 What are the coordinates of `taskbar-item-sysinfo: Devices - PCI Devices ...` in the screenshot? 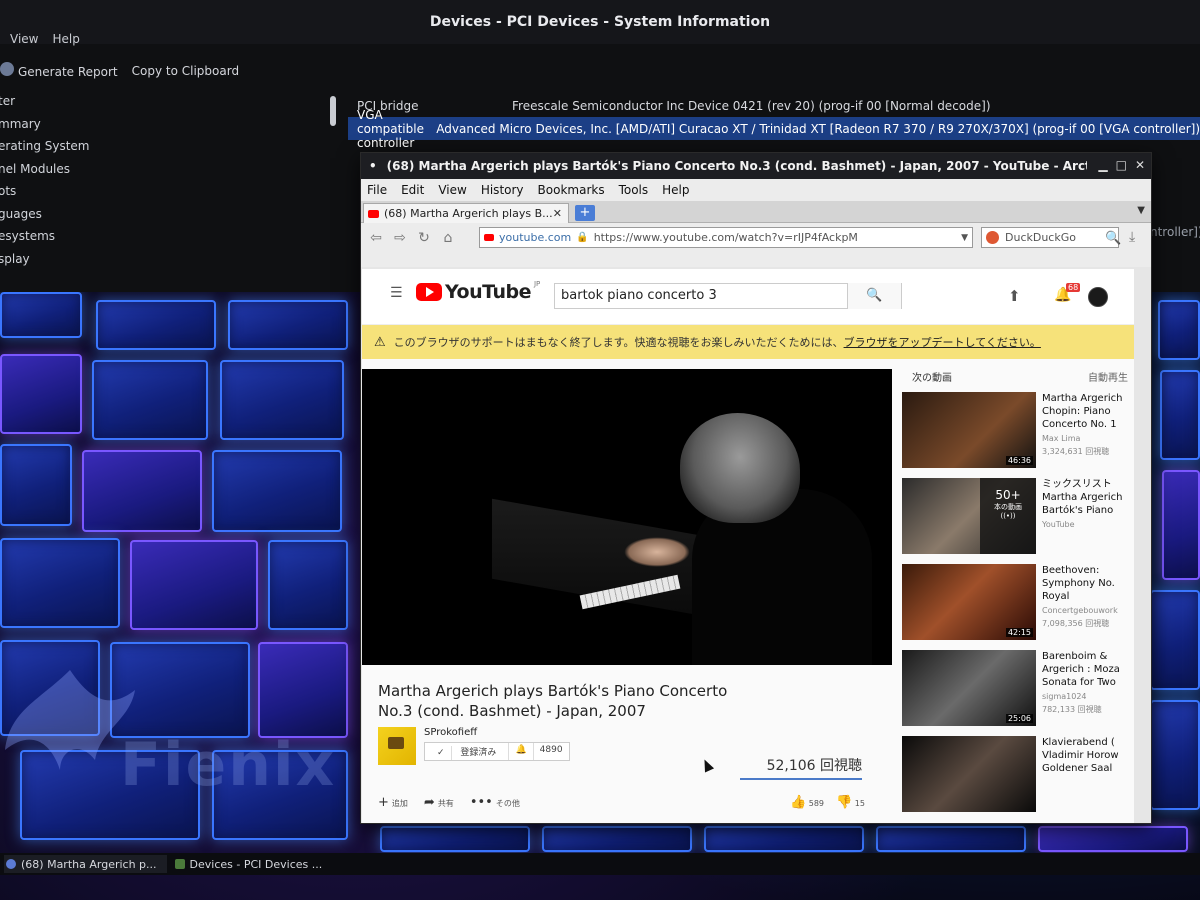 It's located at (253, 864).